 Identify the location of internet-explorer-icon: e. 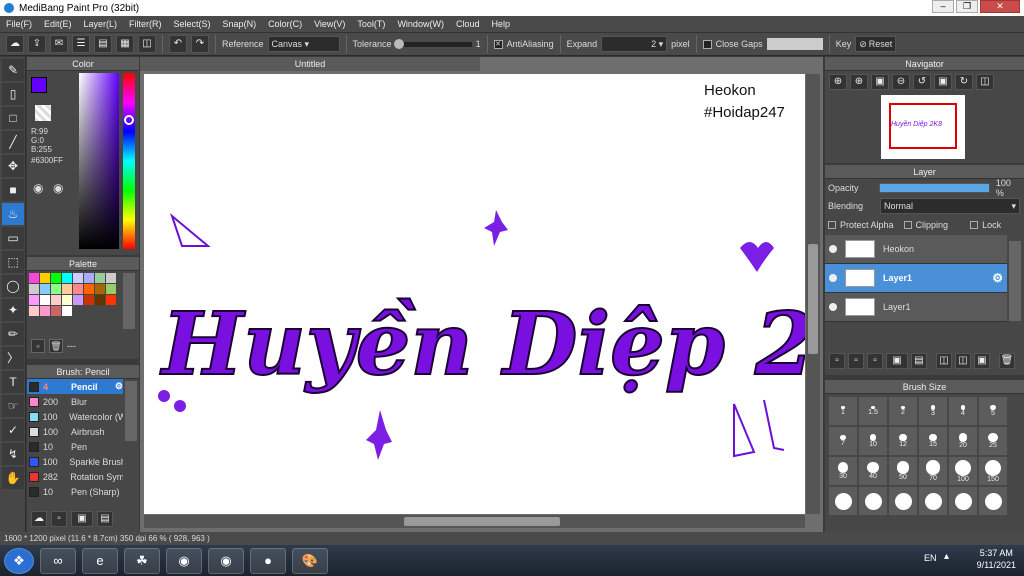
(100, 560).